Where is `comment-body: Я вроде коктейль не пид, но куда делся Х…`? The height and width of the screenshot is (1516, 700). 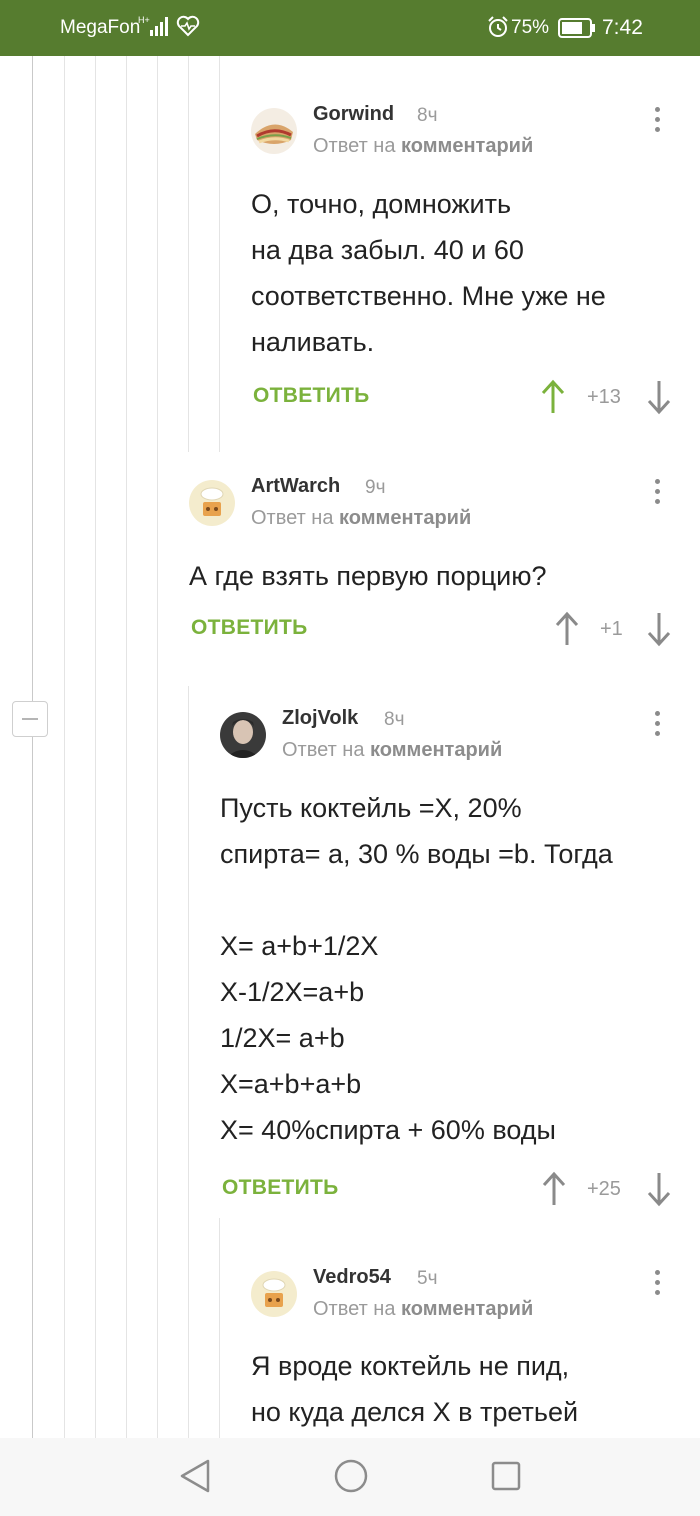 comment-body: Я вроде коктейль не пид, но куда делся Х… is located at coordinates (415, 1389).